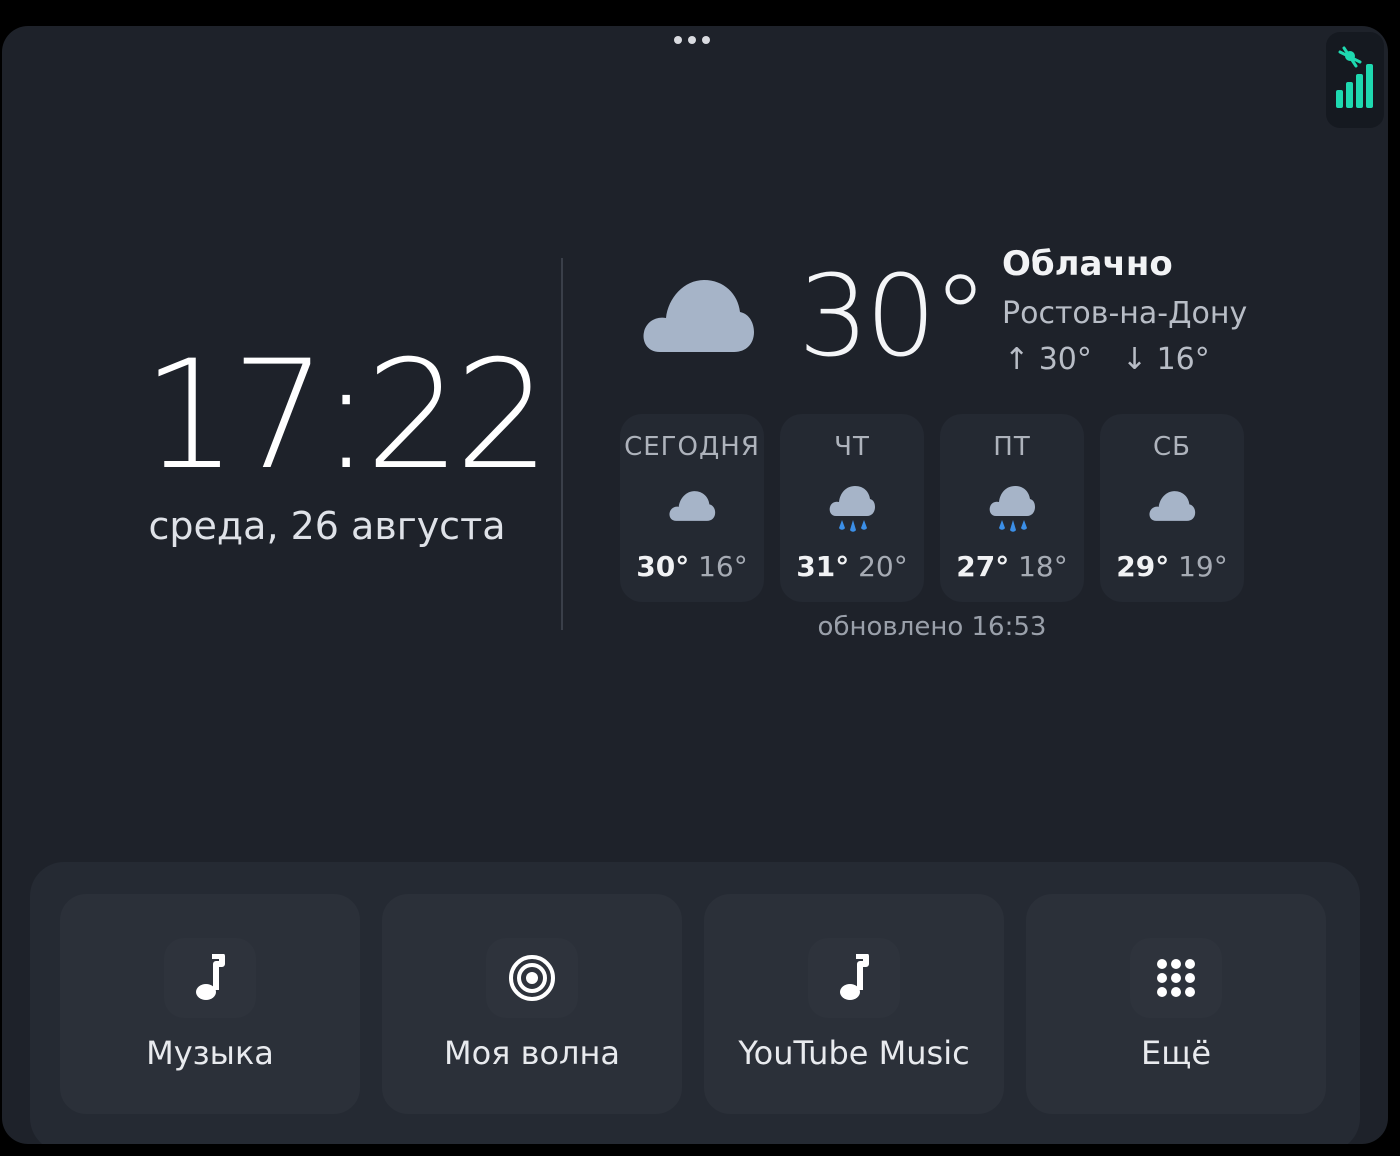 Image resolution: width=1400 pixels, height=1156 pixels. I want to click on forecast-card: ЧТ 31° 20°, so click(852, 508).